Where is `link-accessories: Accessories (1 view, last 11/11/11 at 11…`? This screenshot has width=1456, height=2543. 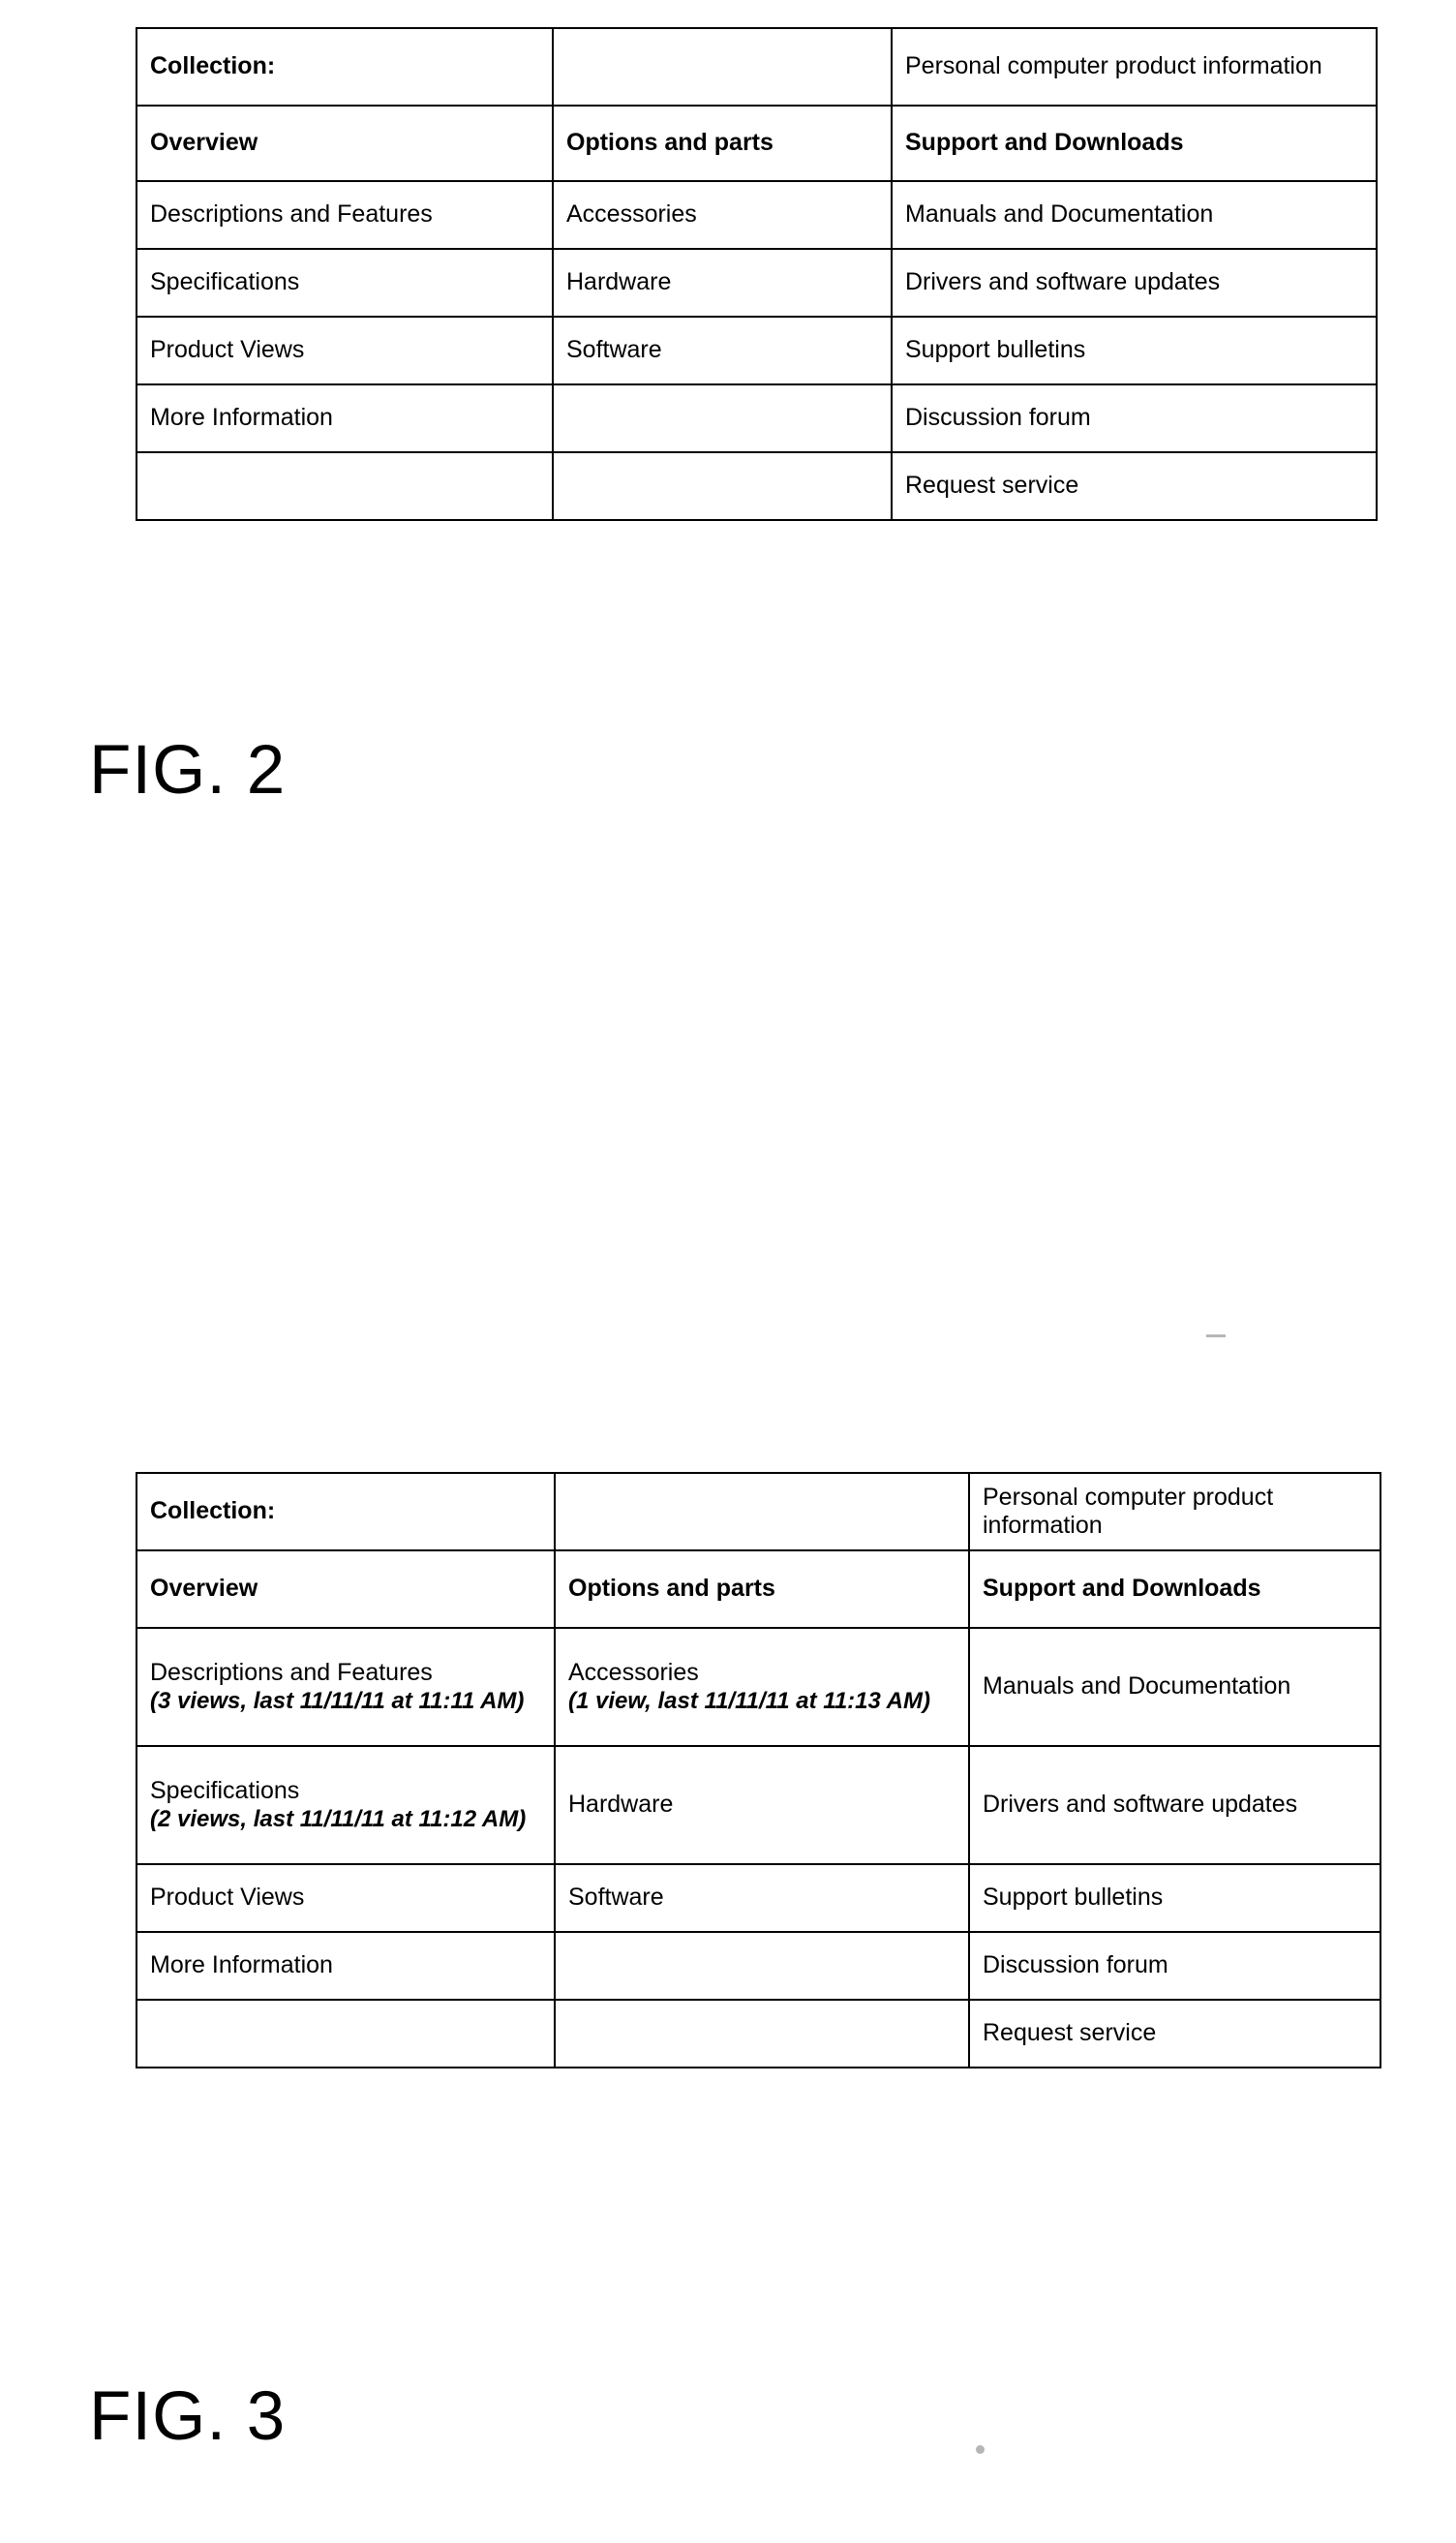
link-accessories: Accessories (1 view, last 11/11/11 at 11… is located at coordinates (762, 1687).